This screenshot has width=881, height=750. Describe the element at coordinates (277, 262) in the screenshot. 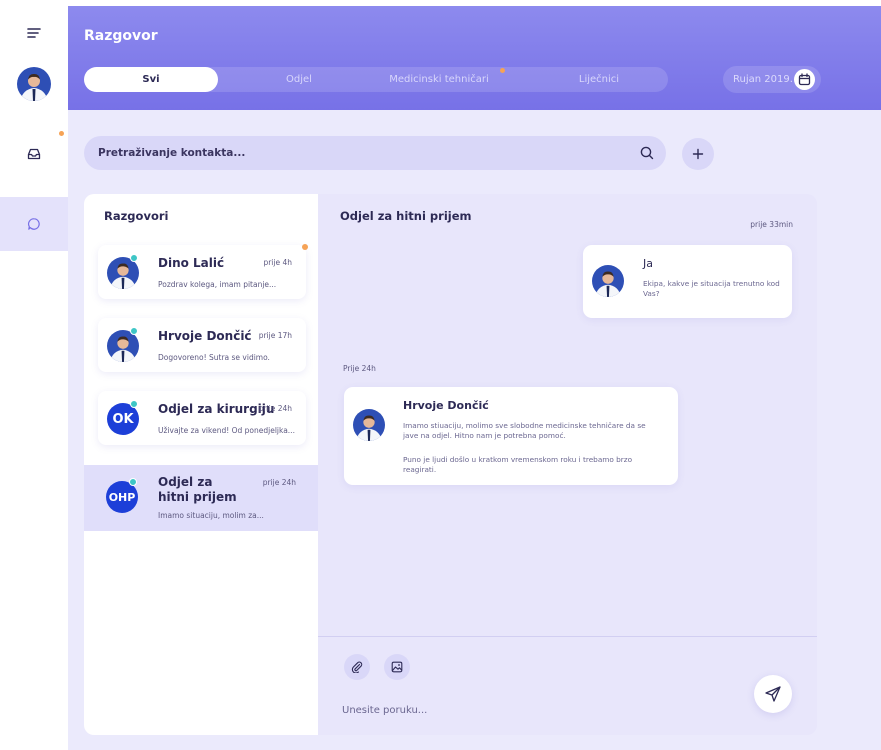

I see `conversation-time: prije 4h` at that location.